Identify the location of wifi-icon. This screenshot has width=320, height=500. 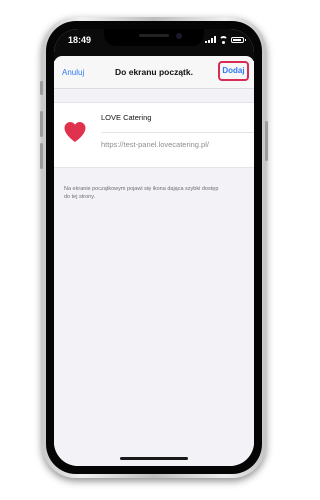
(223, 39).